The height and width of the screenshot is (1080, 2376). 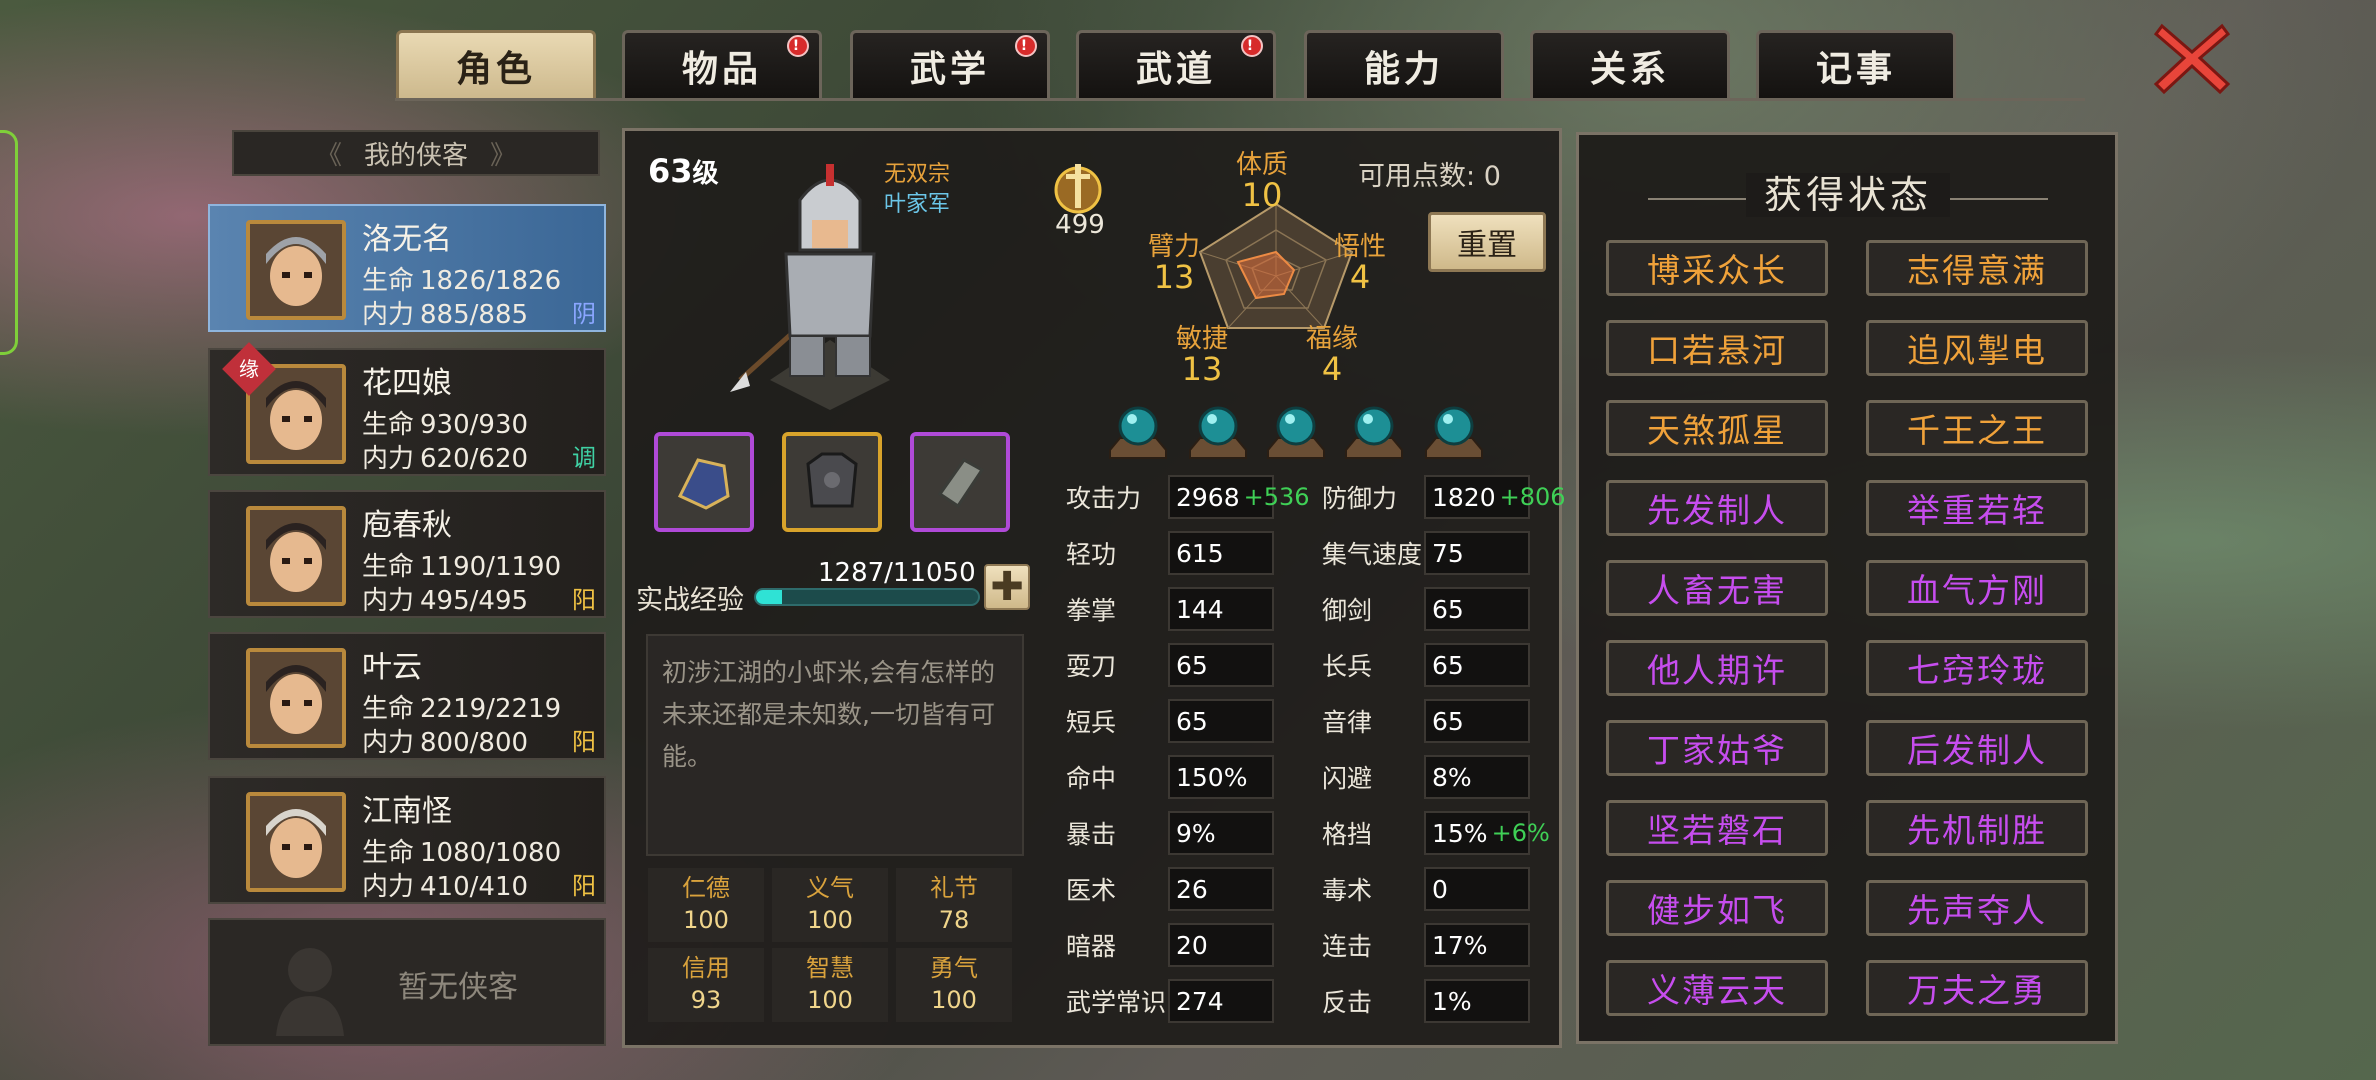 What do you see at coordinates (1221, 889) in the screenshot?
I see `stat-value: 26` at bounding box center [1221, 889].